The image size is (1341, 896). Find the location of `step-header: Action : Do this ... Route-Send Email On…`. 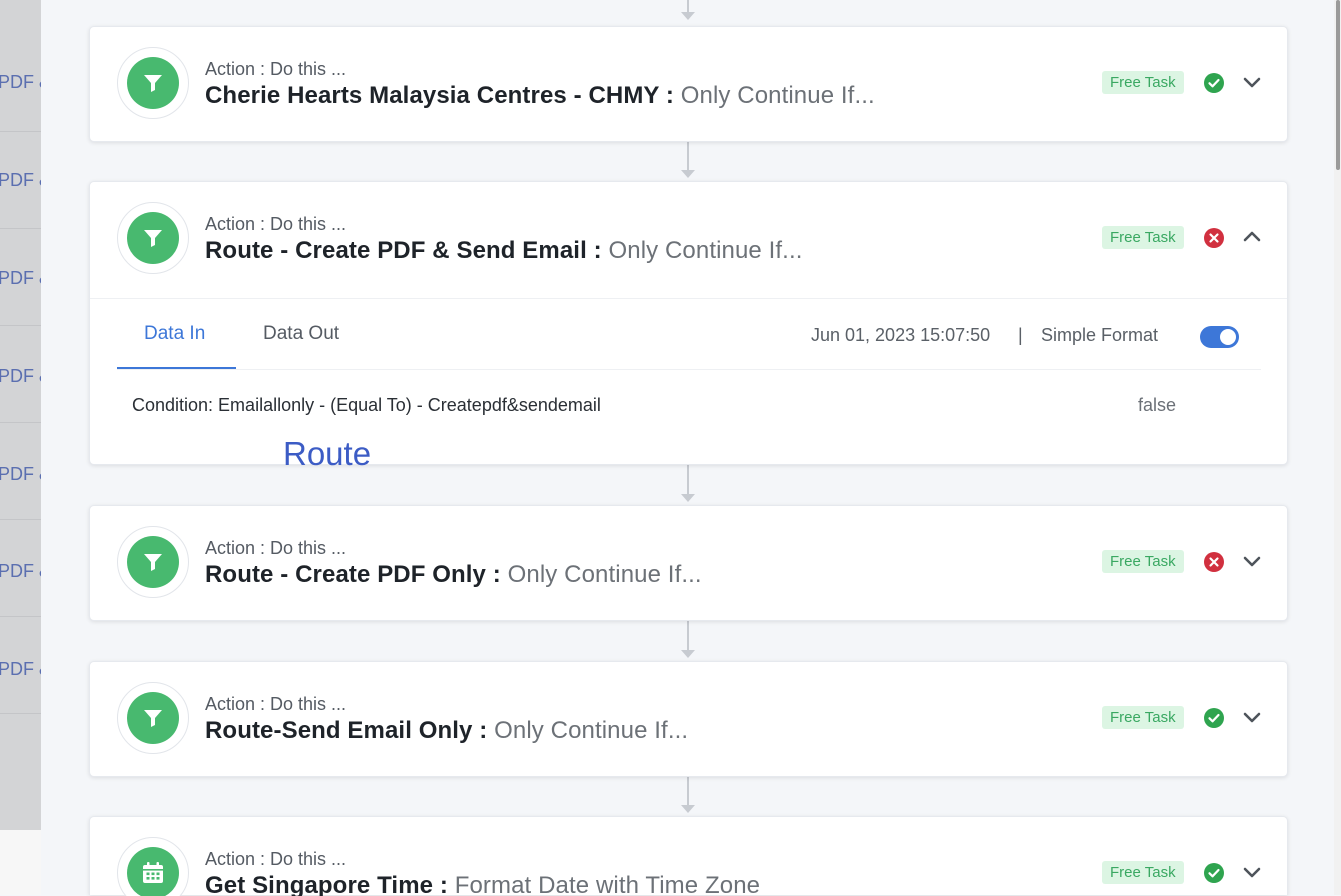

step-header: Action : Do this ... Route-Send Email On… is located at coordinates (688, 720).